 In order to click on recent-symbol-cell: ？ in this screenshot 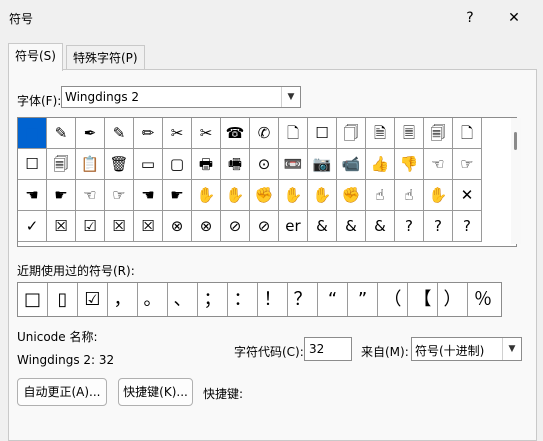, I will do `click(303, 299)`.